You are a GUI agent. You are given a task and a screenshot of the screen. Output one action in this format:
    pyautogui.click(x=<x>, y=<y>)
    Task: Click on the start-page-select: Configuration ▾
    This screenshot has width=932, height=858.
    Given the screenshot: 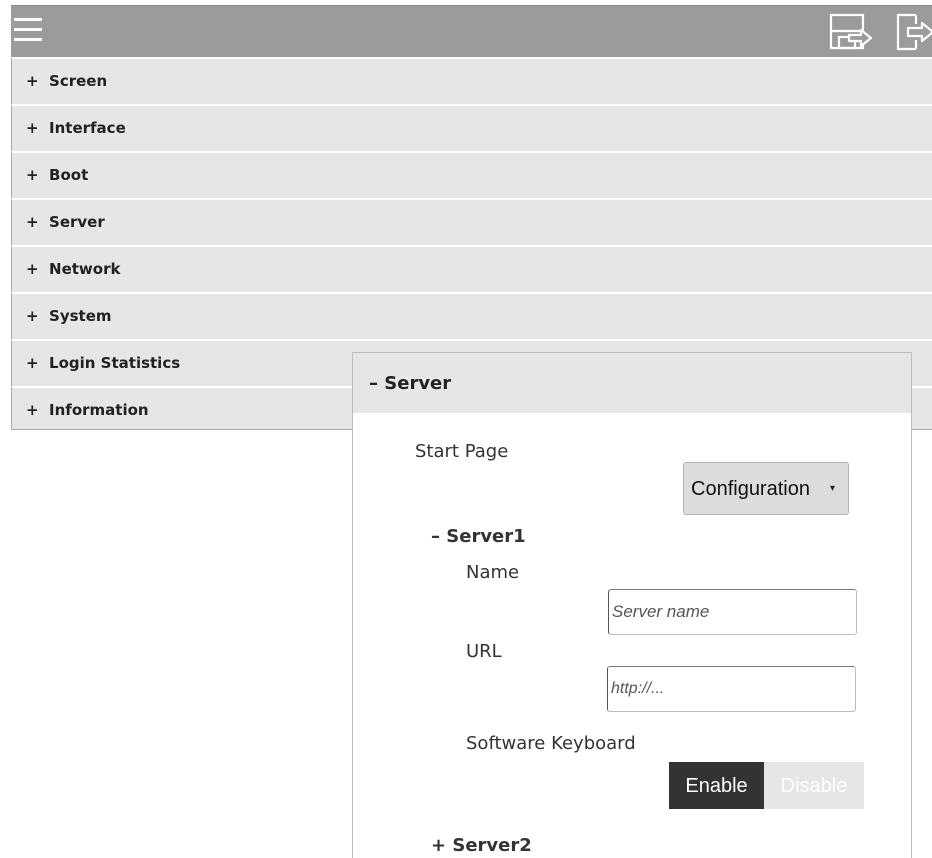 What is the action you would take?
    pyautogui.click(x=766, y=488)
    